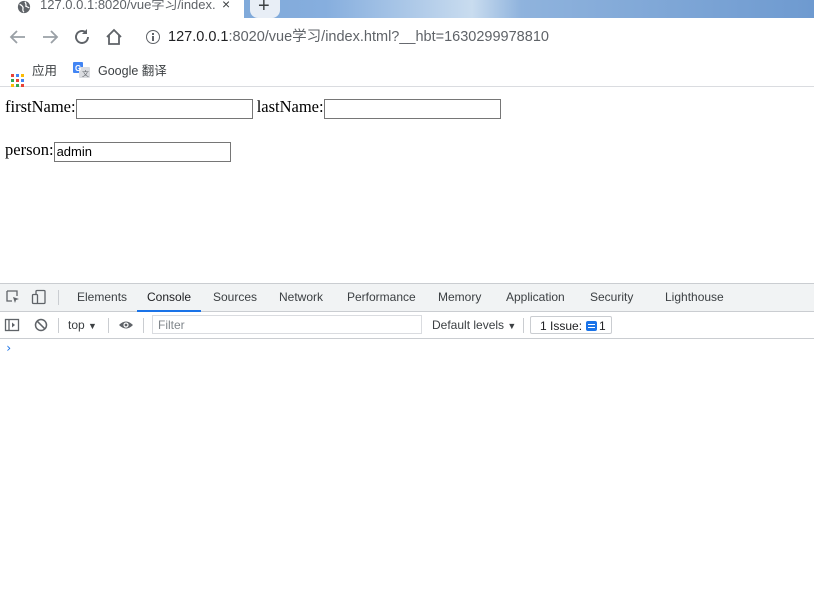  Describe the element at coordinates (407, 71) in the screenshot. I see `bookmarks-bar: 应用 G 文 Google 翻译` at that location.